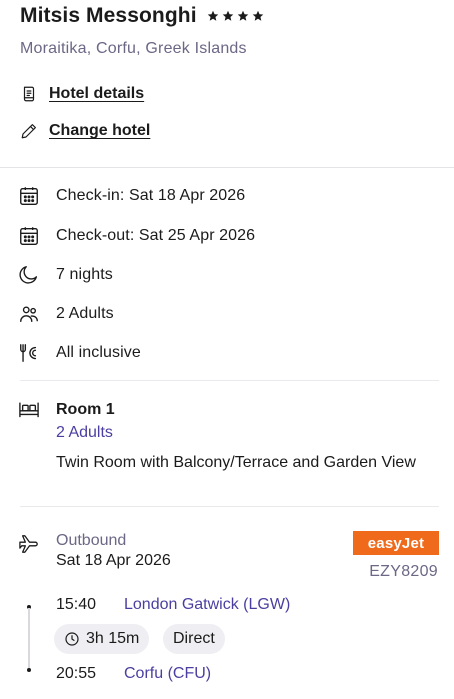 This screenshot has width=454, height=699. I want to click on flight-number: EZY8209, so click(403, 571).